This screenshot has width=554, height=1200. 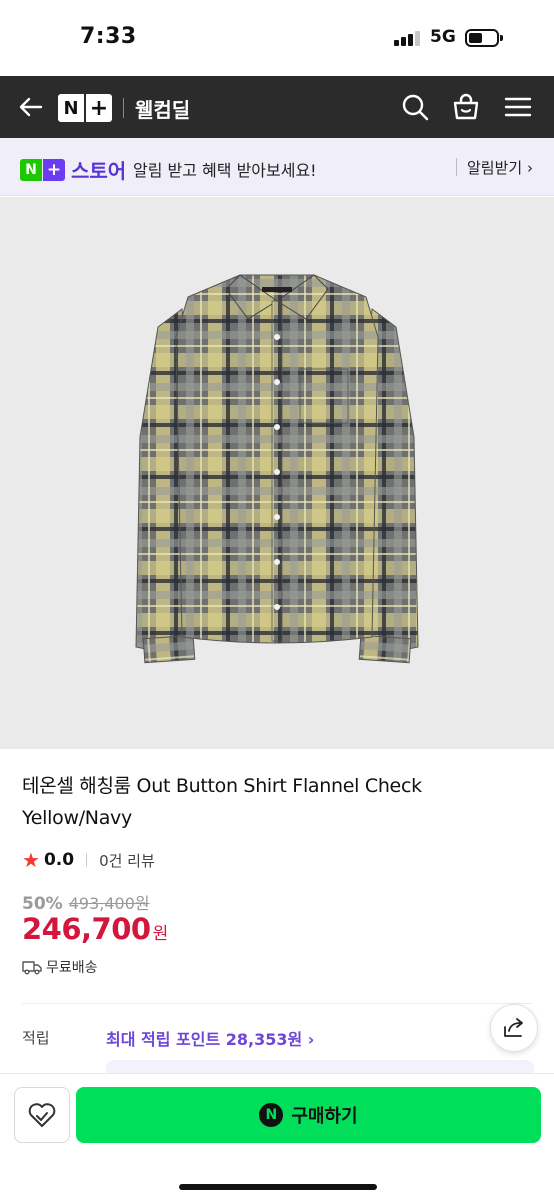 I want to click on shipping-label: 무료배송, so click(x=72, y=968).